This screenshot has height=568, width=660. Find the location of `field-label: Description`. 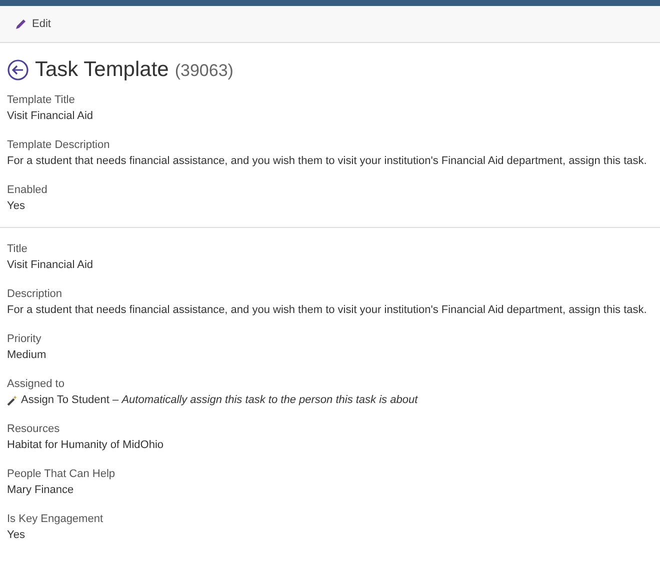

field-label: Description is located at coordinates (35, 294).